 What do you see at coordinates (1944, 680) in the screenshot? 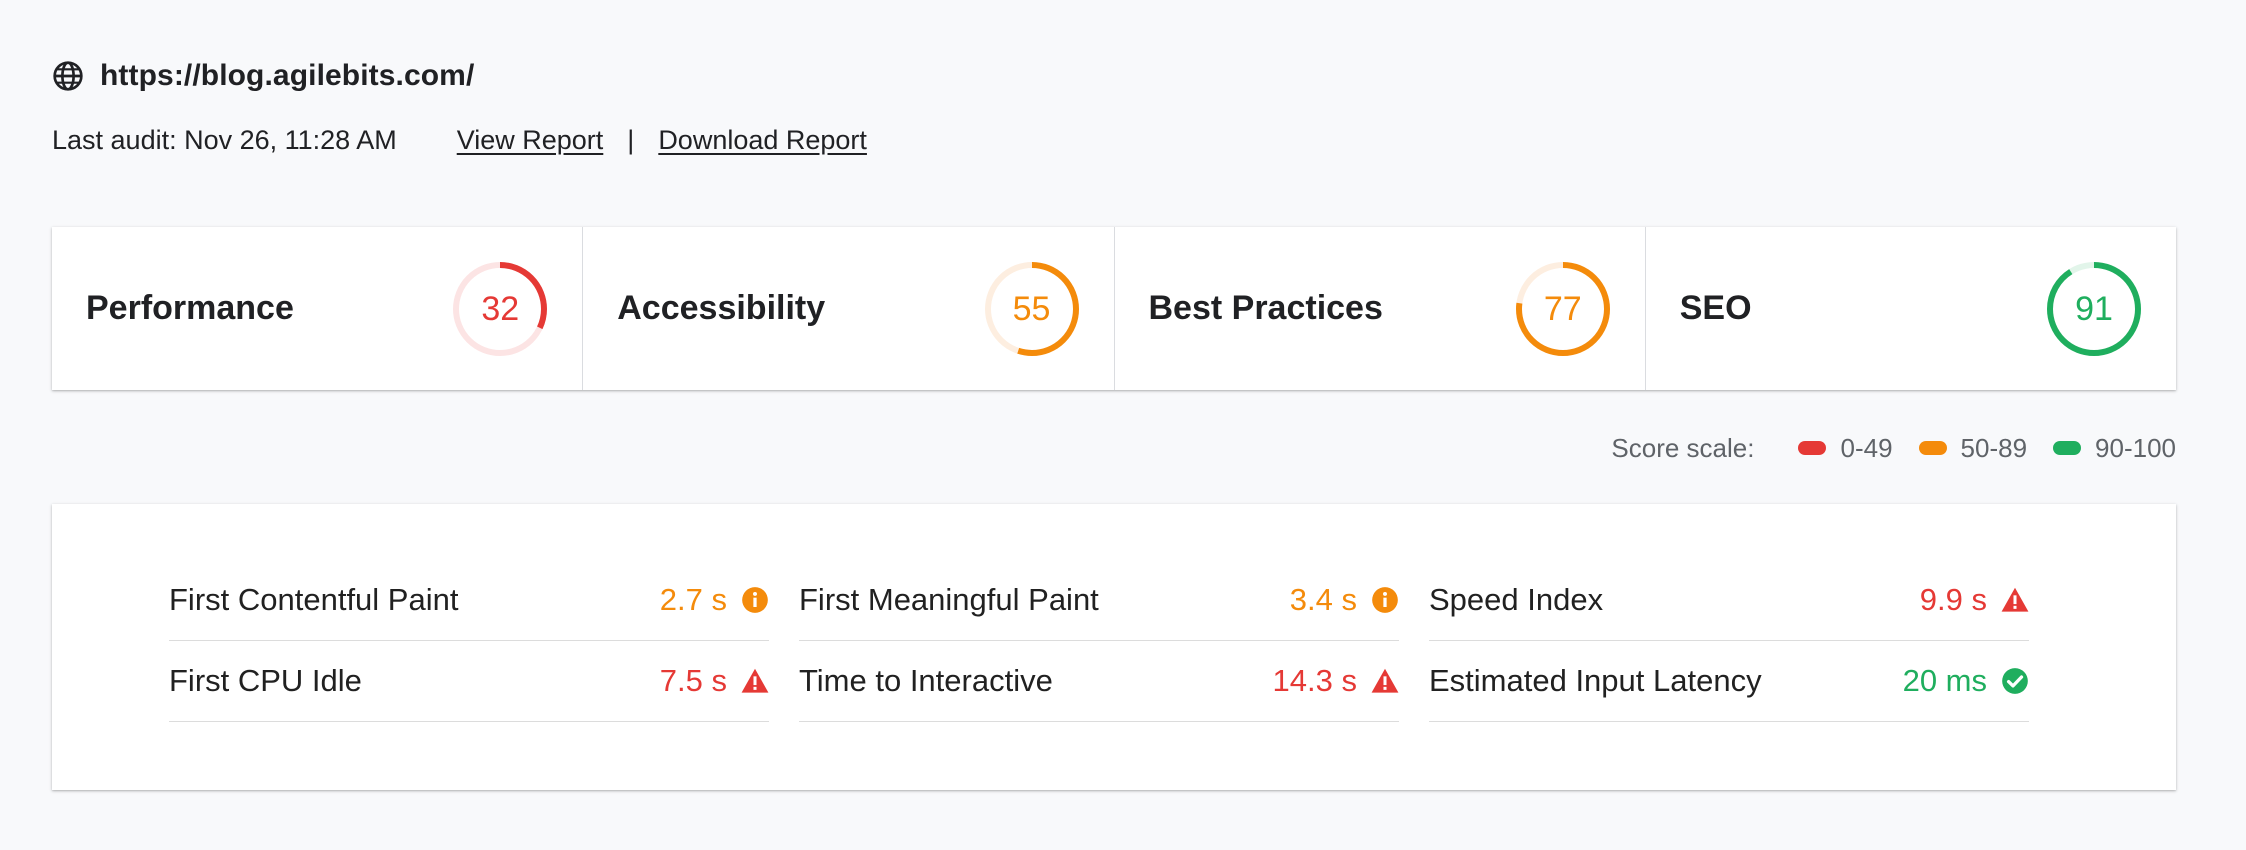
I see `metric-value: 20 ms` at bounding box center [1944, 680].